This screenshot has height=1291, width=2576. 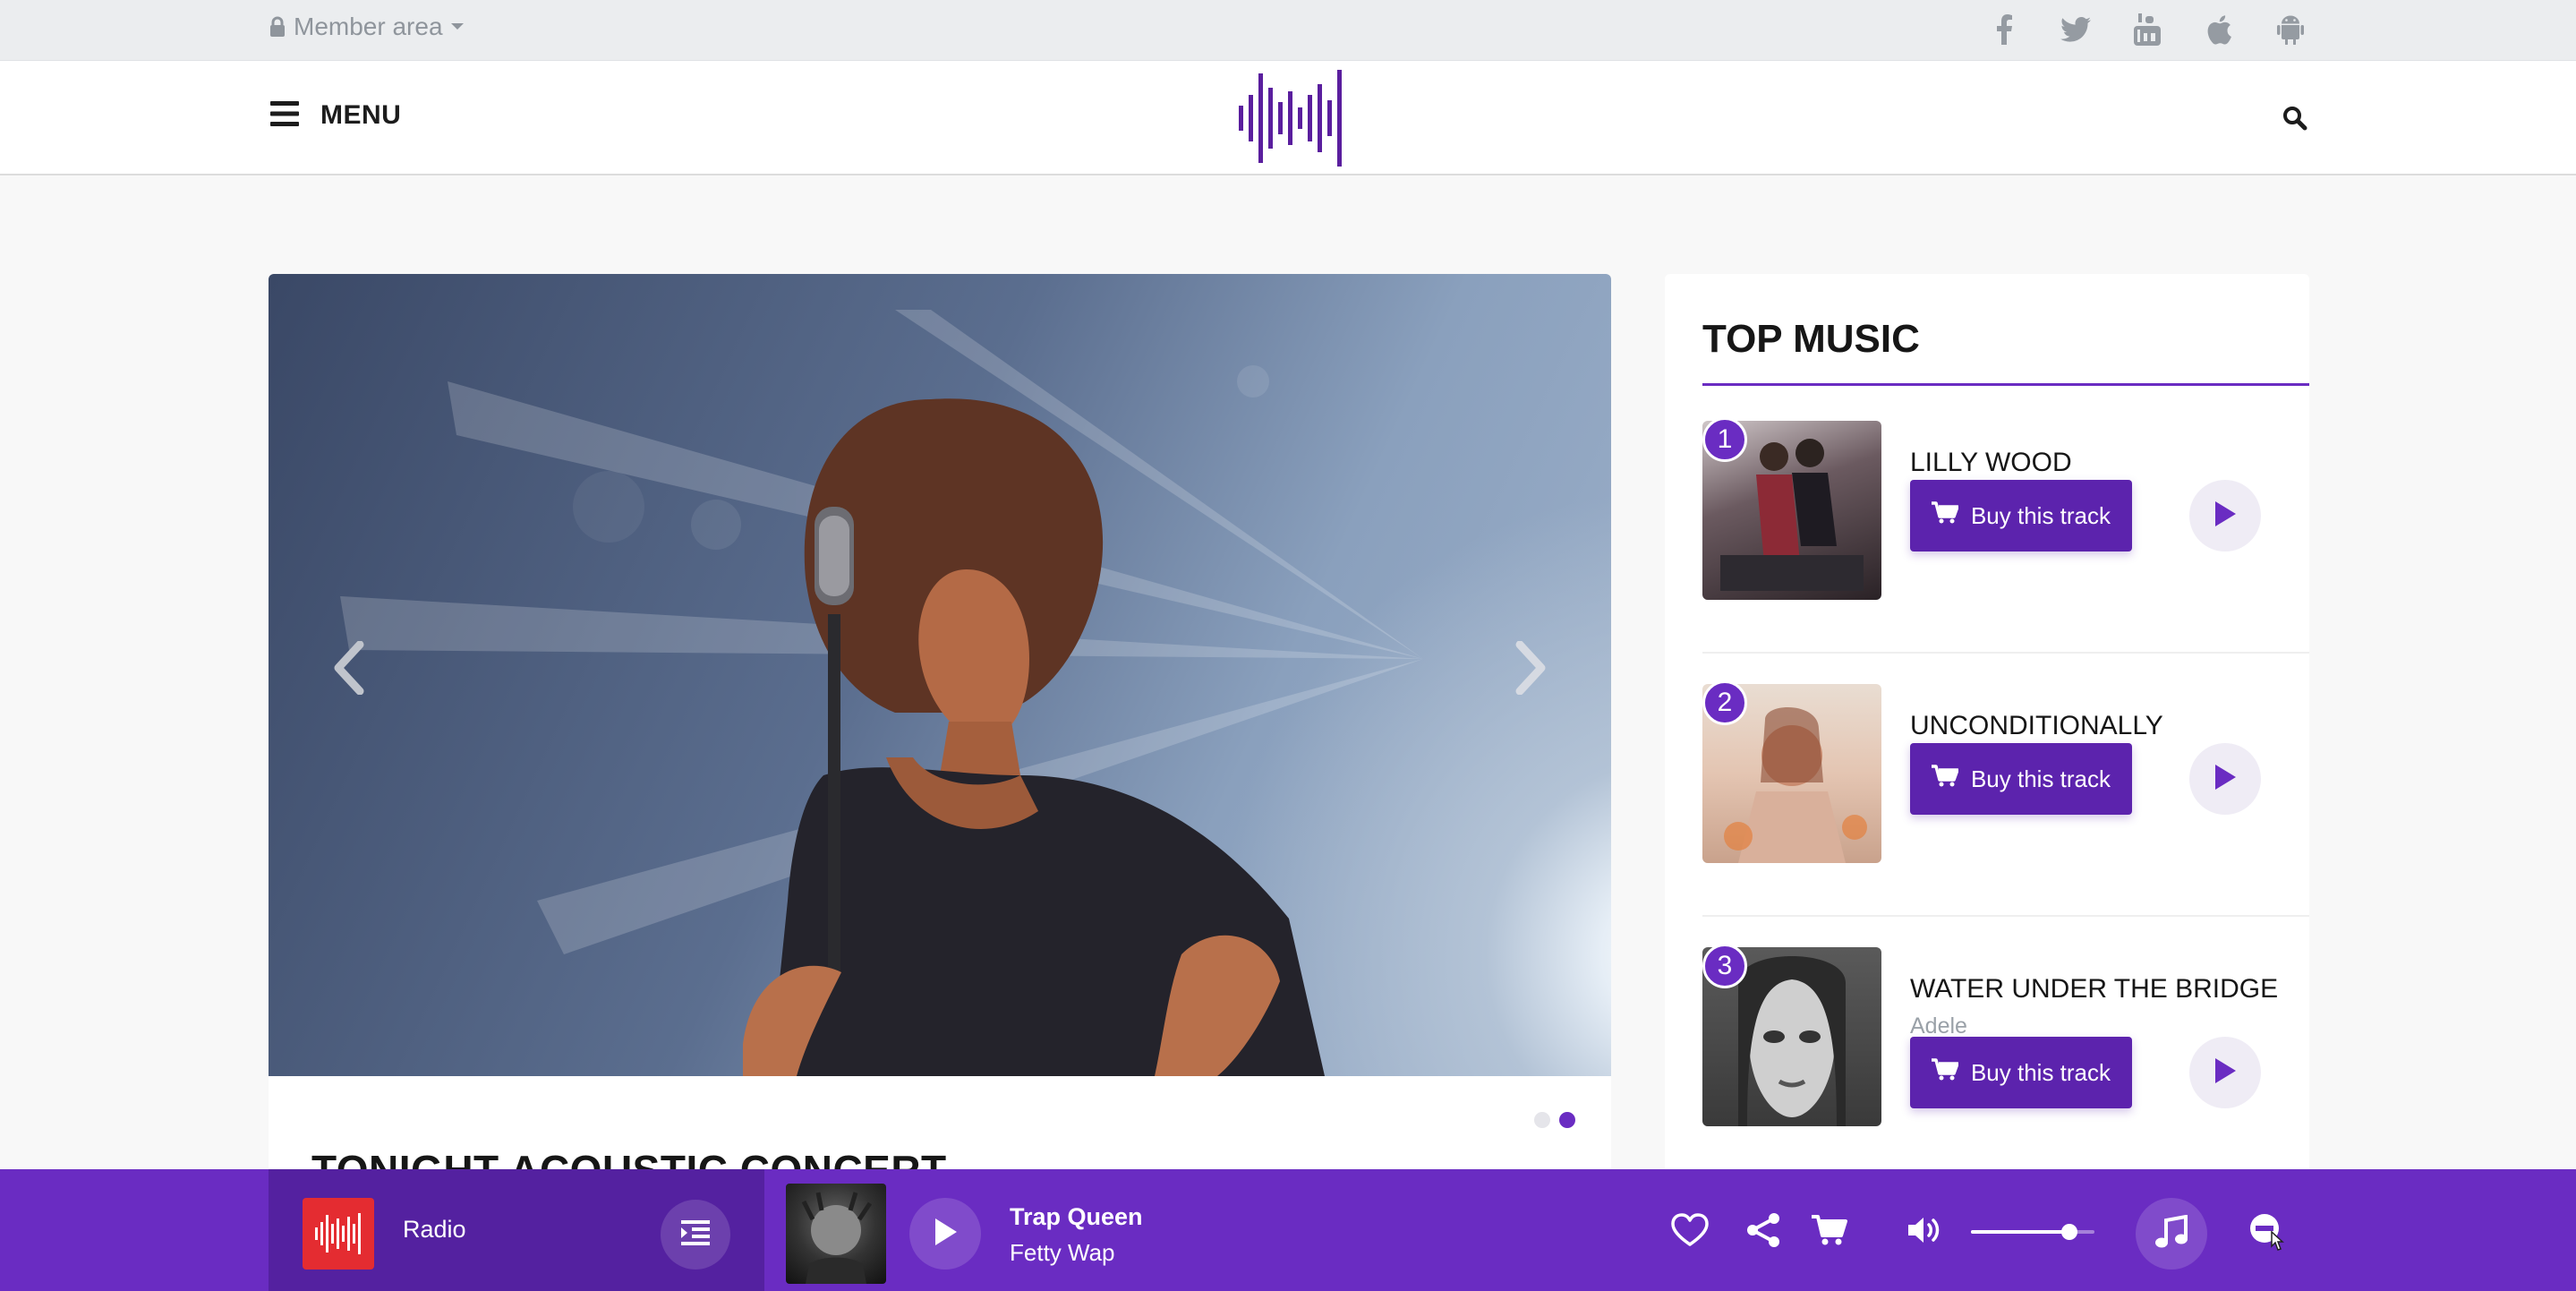 What do you see at coordinates (338, 1234) in the screenshot?
I see `radio-logo` at bounding box center [338, 1234].